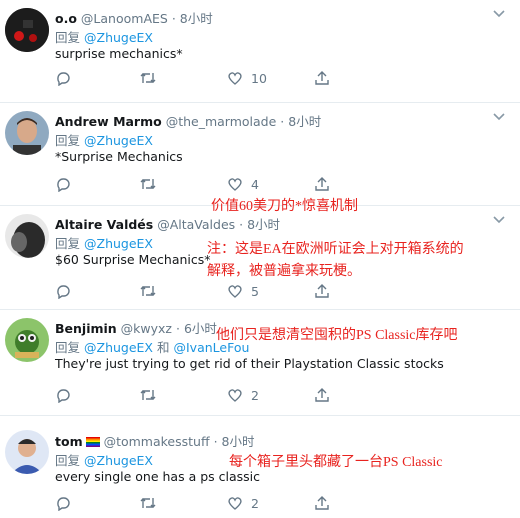 This screenshot has height=518, width=520. I want to click on tweet-header: Andrew Marmo @the_marmolade · 8小时, so click(188, 120).